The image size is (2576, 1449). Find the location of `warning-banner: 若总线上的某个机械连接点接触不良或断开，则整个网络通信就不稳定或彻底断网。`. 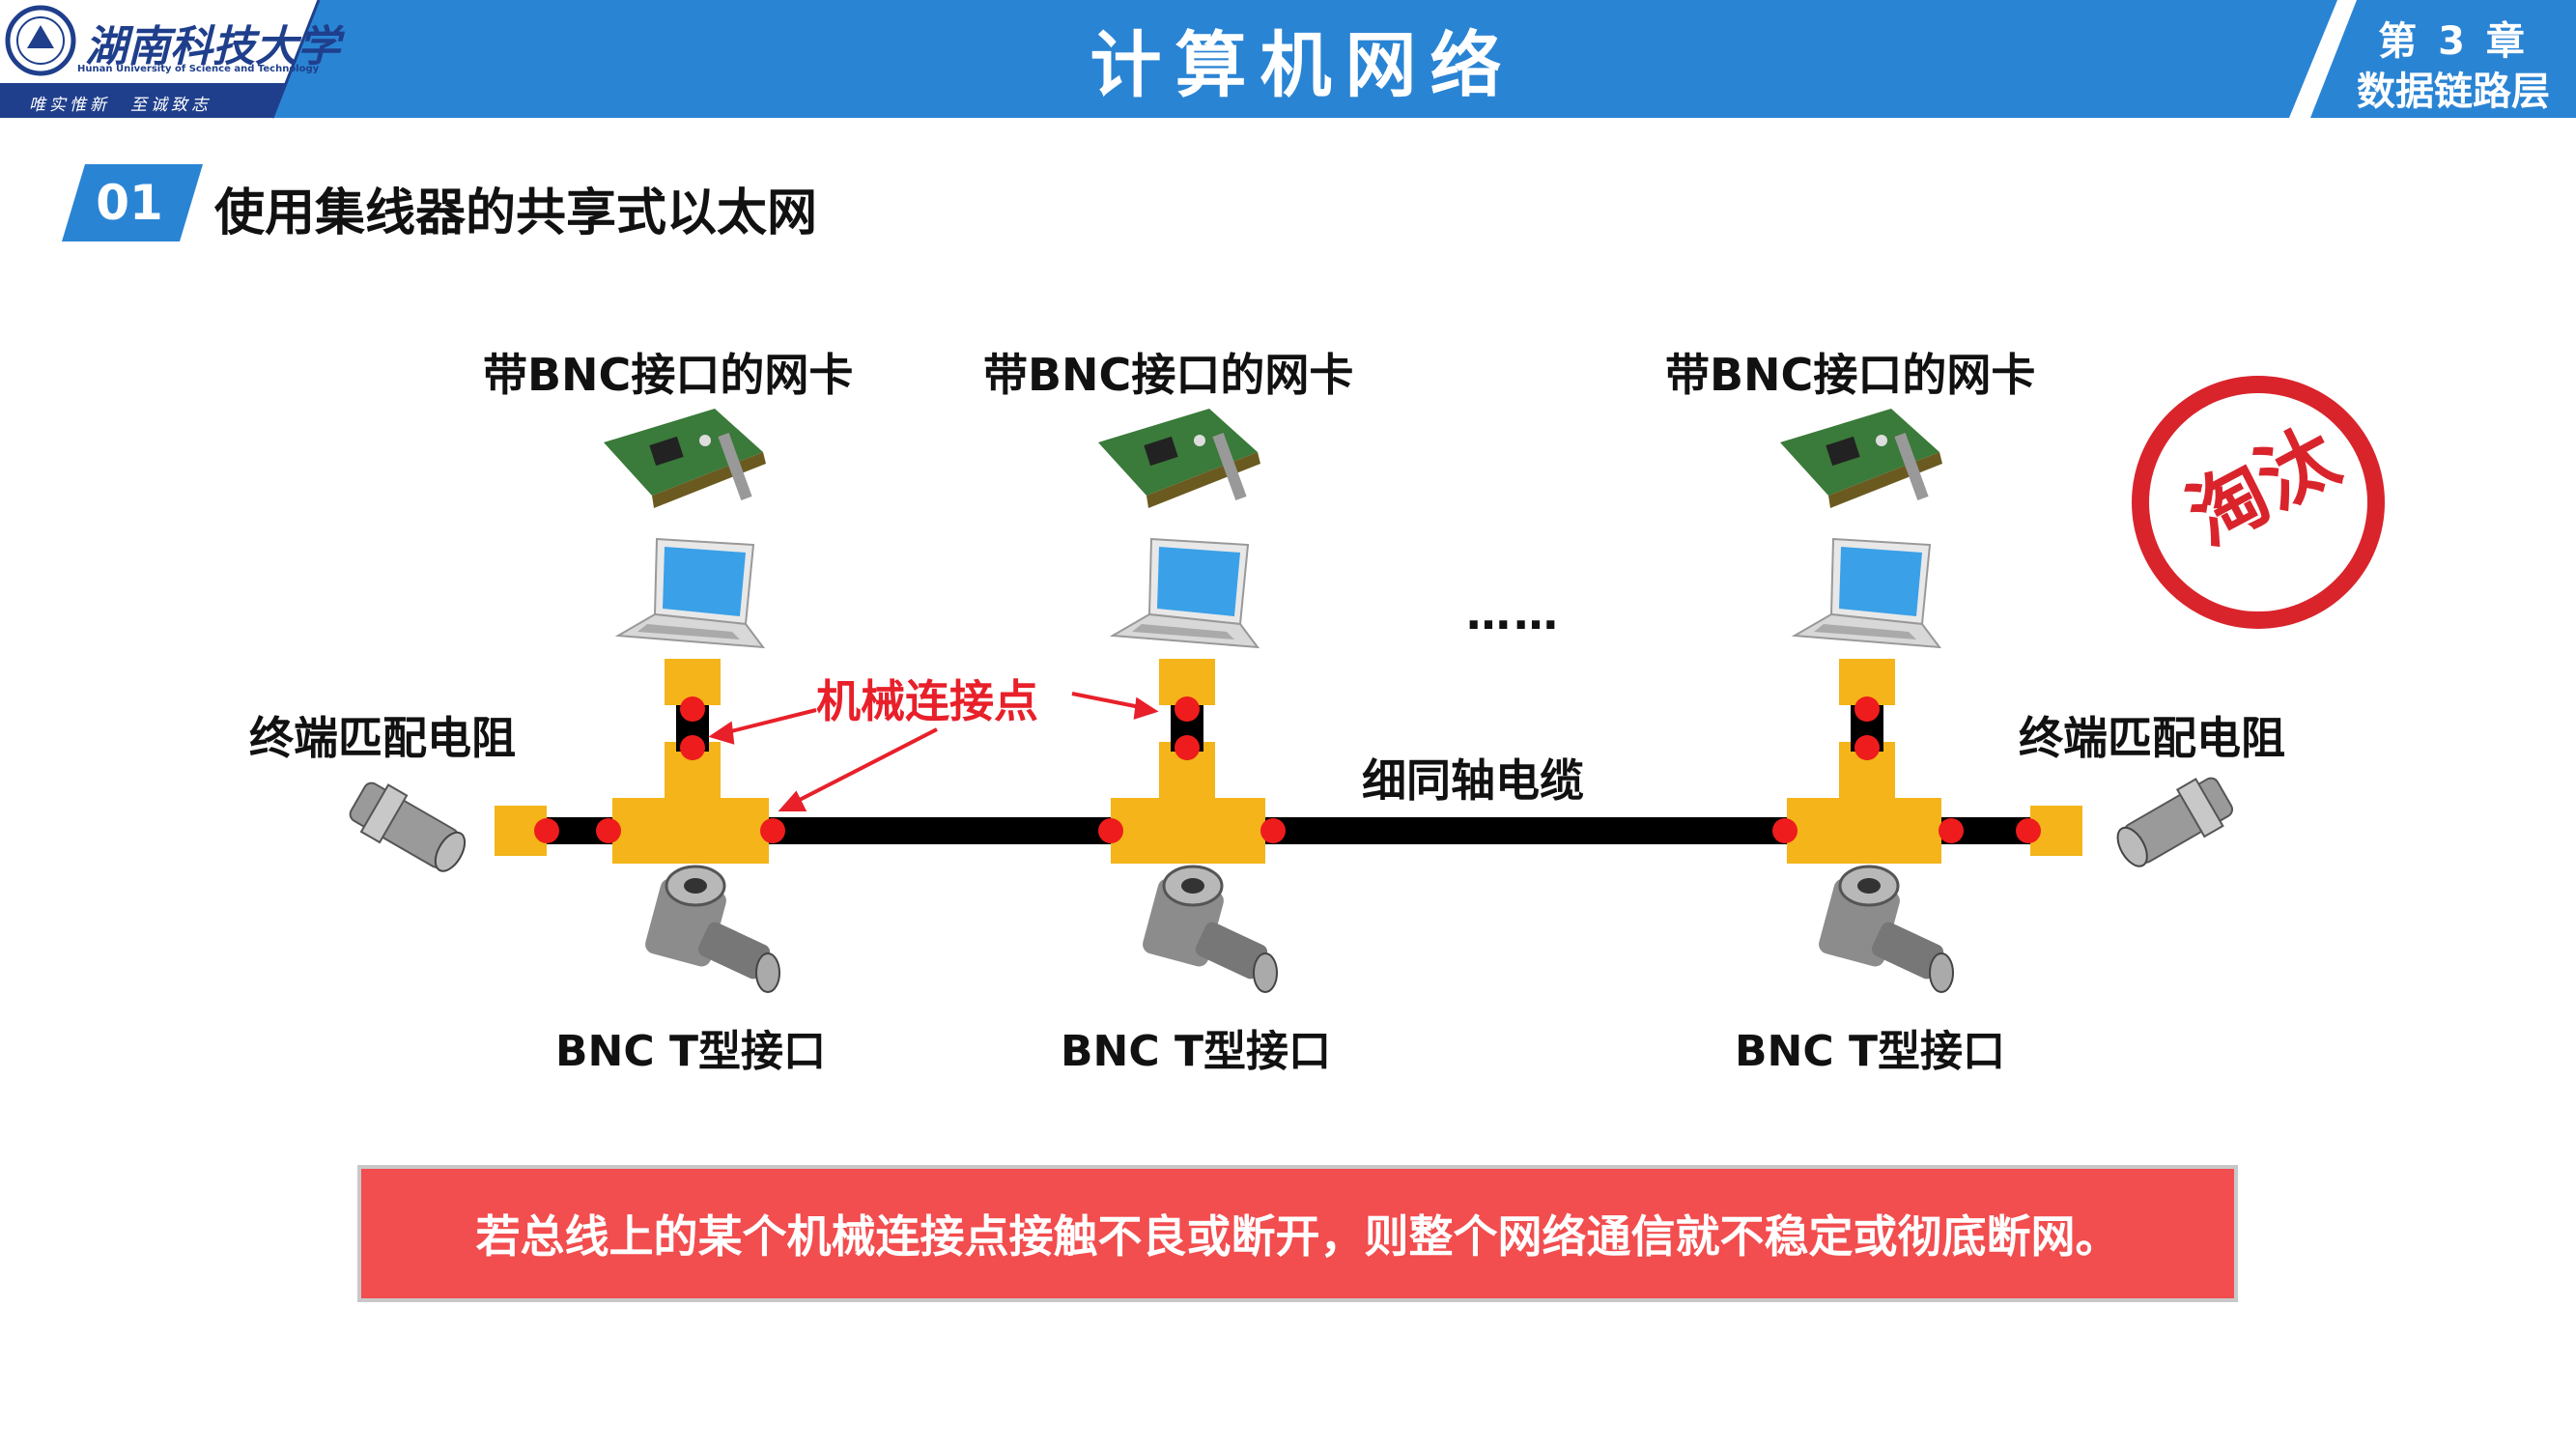

warning-banner: 若总线上的某个机械连接点接触不良或断开，则整个网络通信就不稳定或彻底断网。 is located at coordinates (1297, 1233).